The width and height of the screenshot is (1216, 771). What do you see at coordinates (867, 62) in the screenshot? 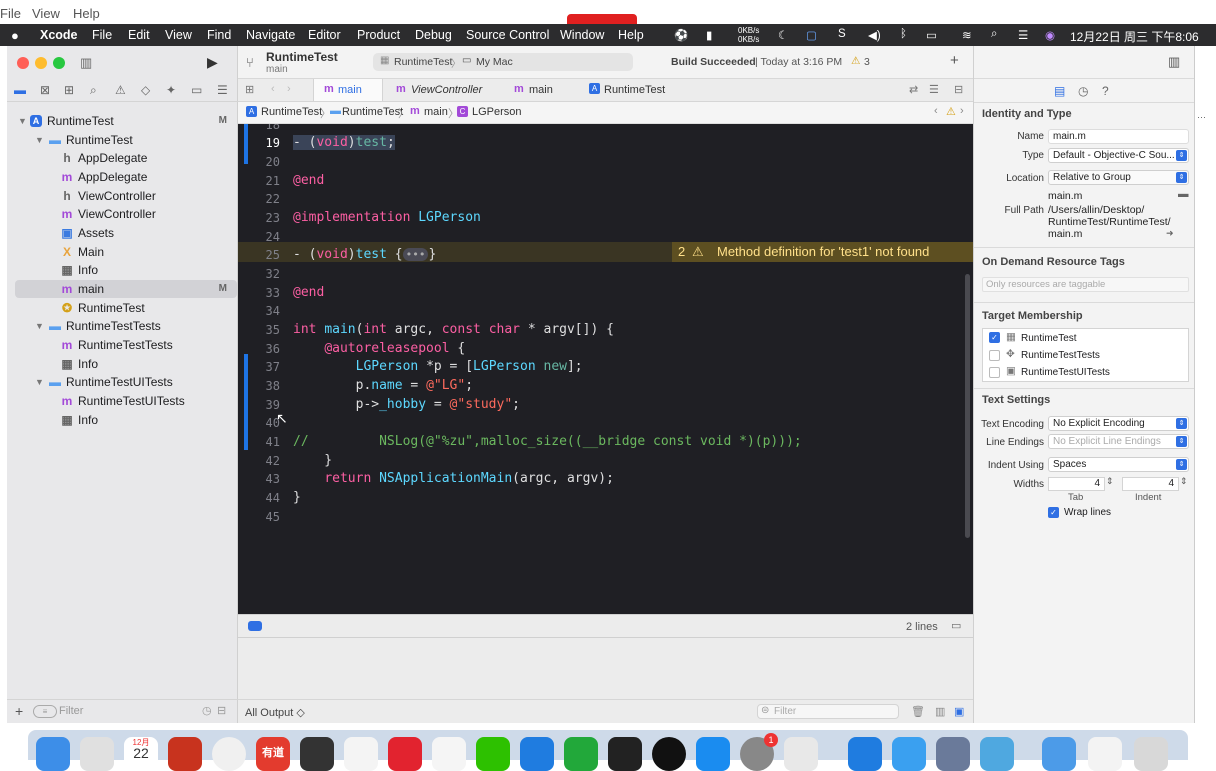
I see `warning-count: 3` at bounding box center [867, 62].